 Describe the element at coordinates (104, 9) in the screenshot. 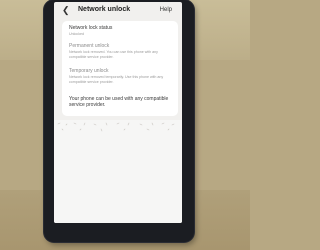

I see `page-title: Network unlock` at that location.